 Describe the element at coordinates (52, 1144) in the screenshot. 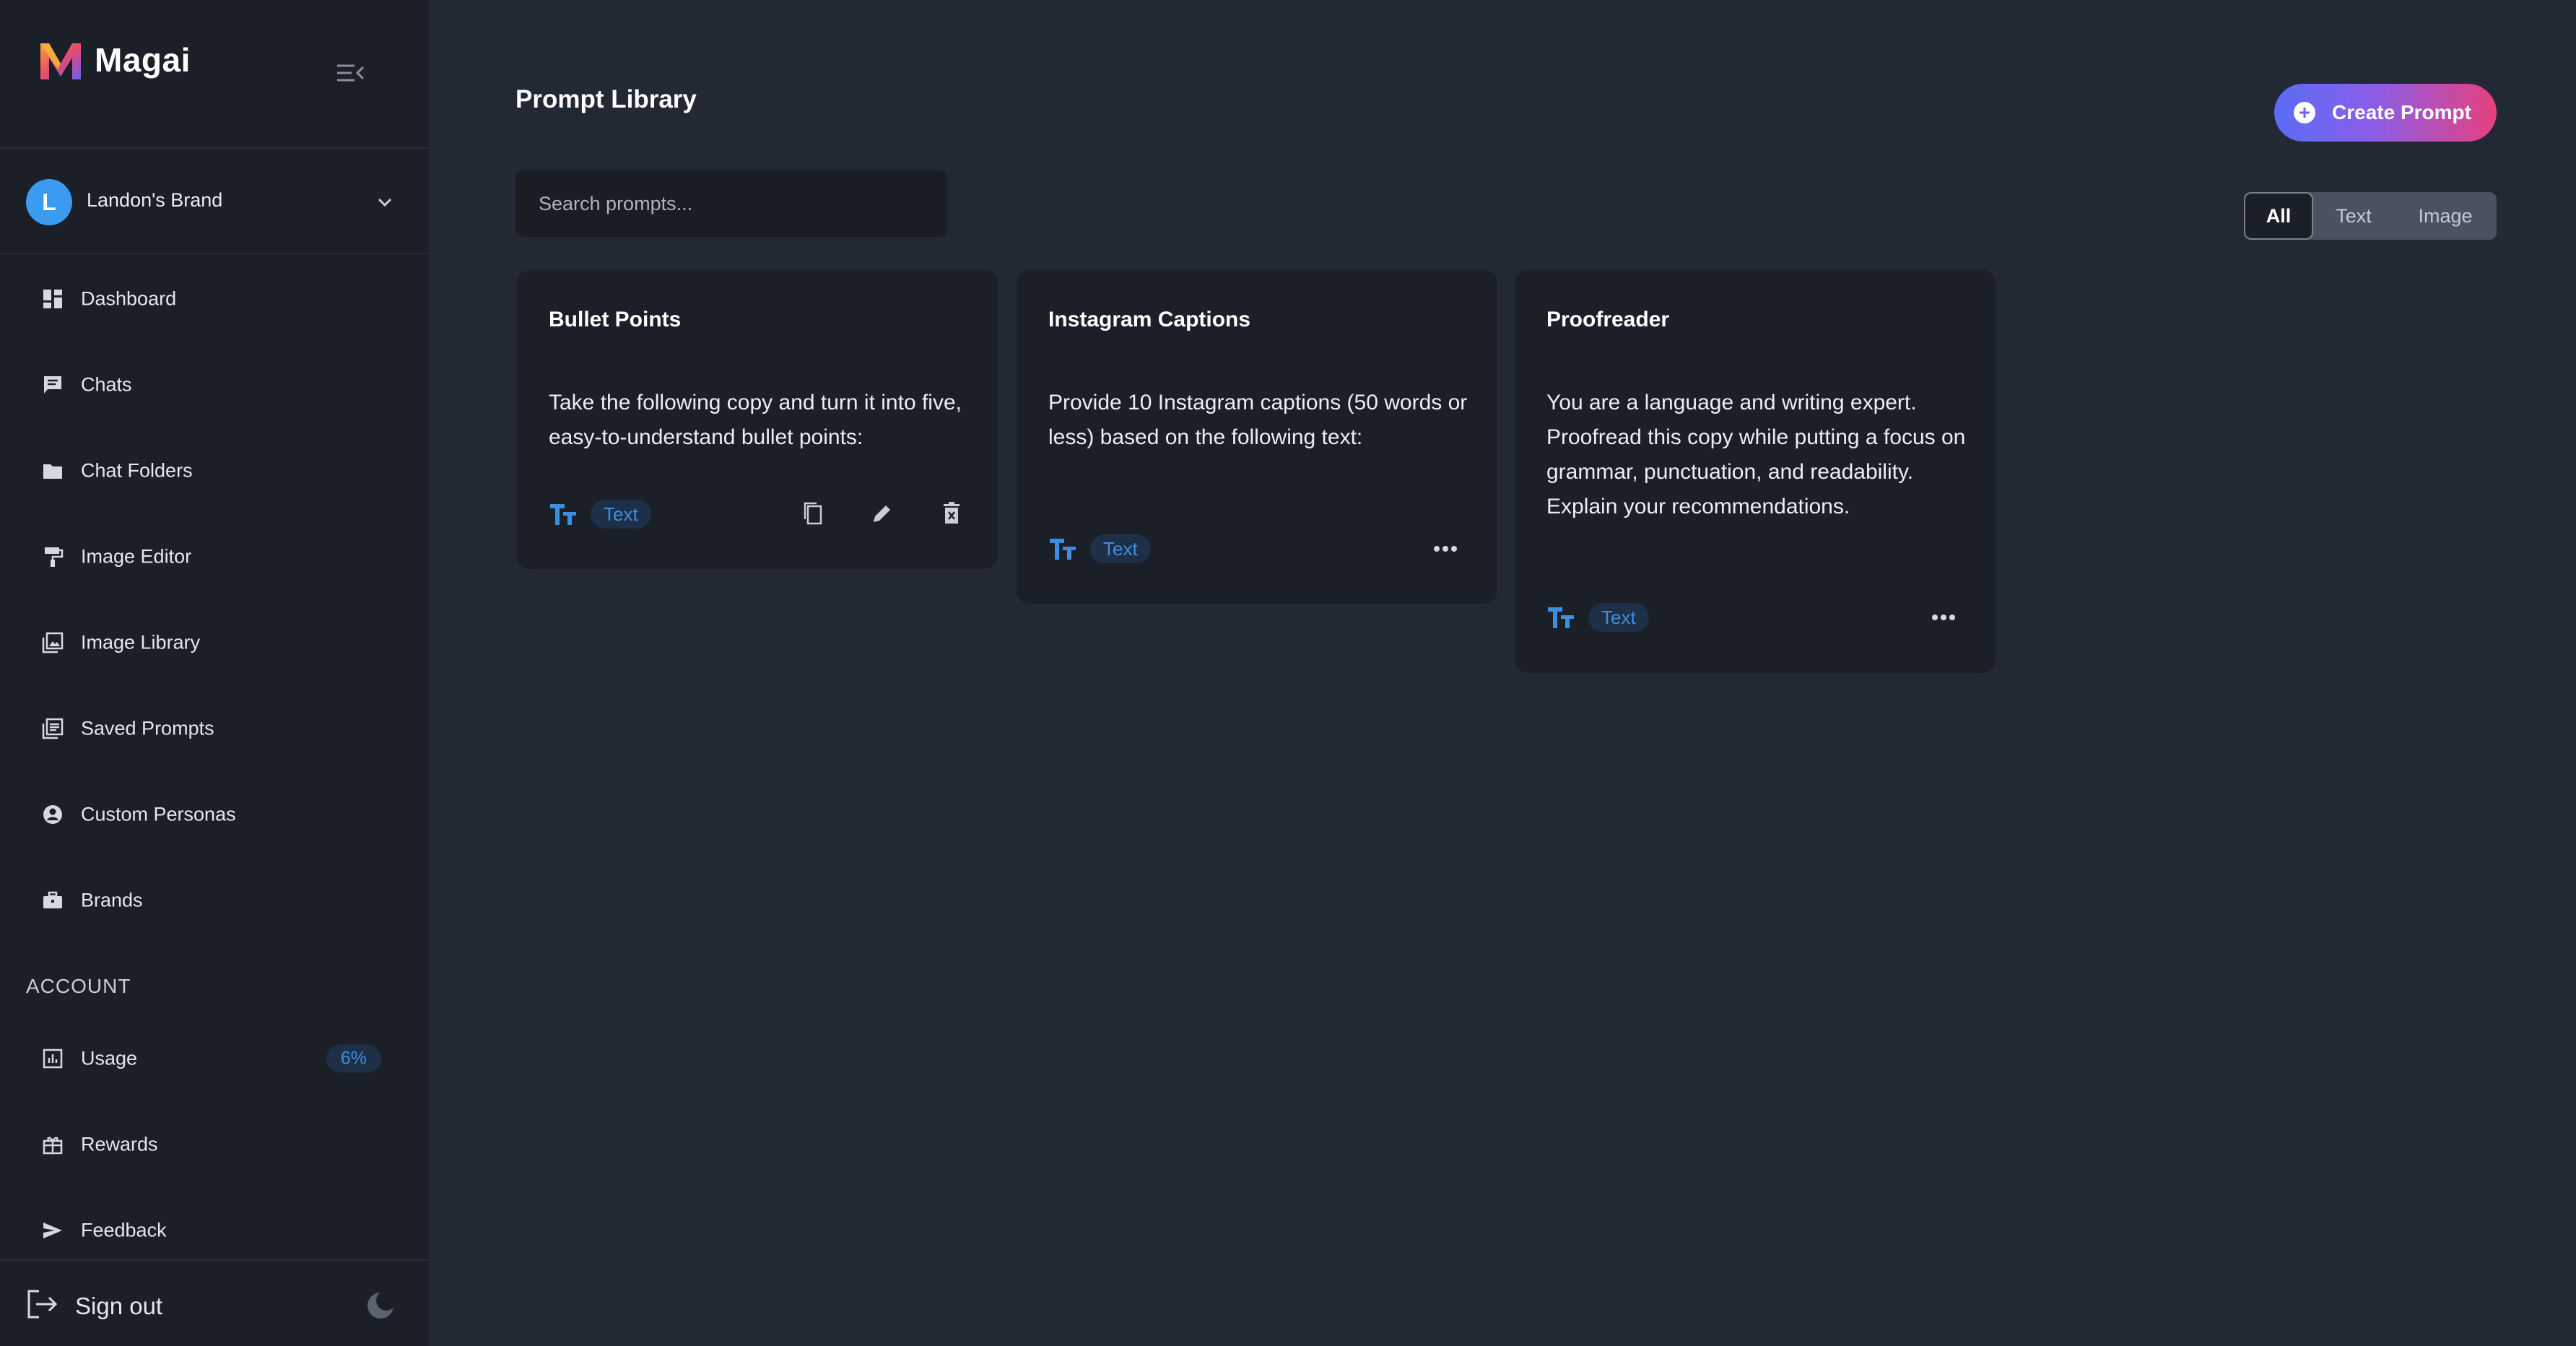

I see `gift-icon` at that location.